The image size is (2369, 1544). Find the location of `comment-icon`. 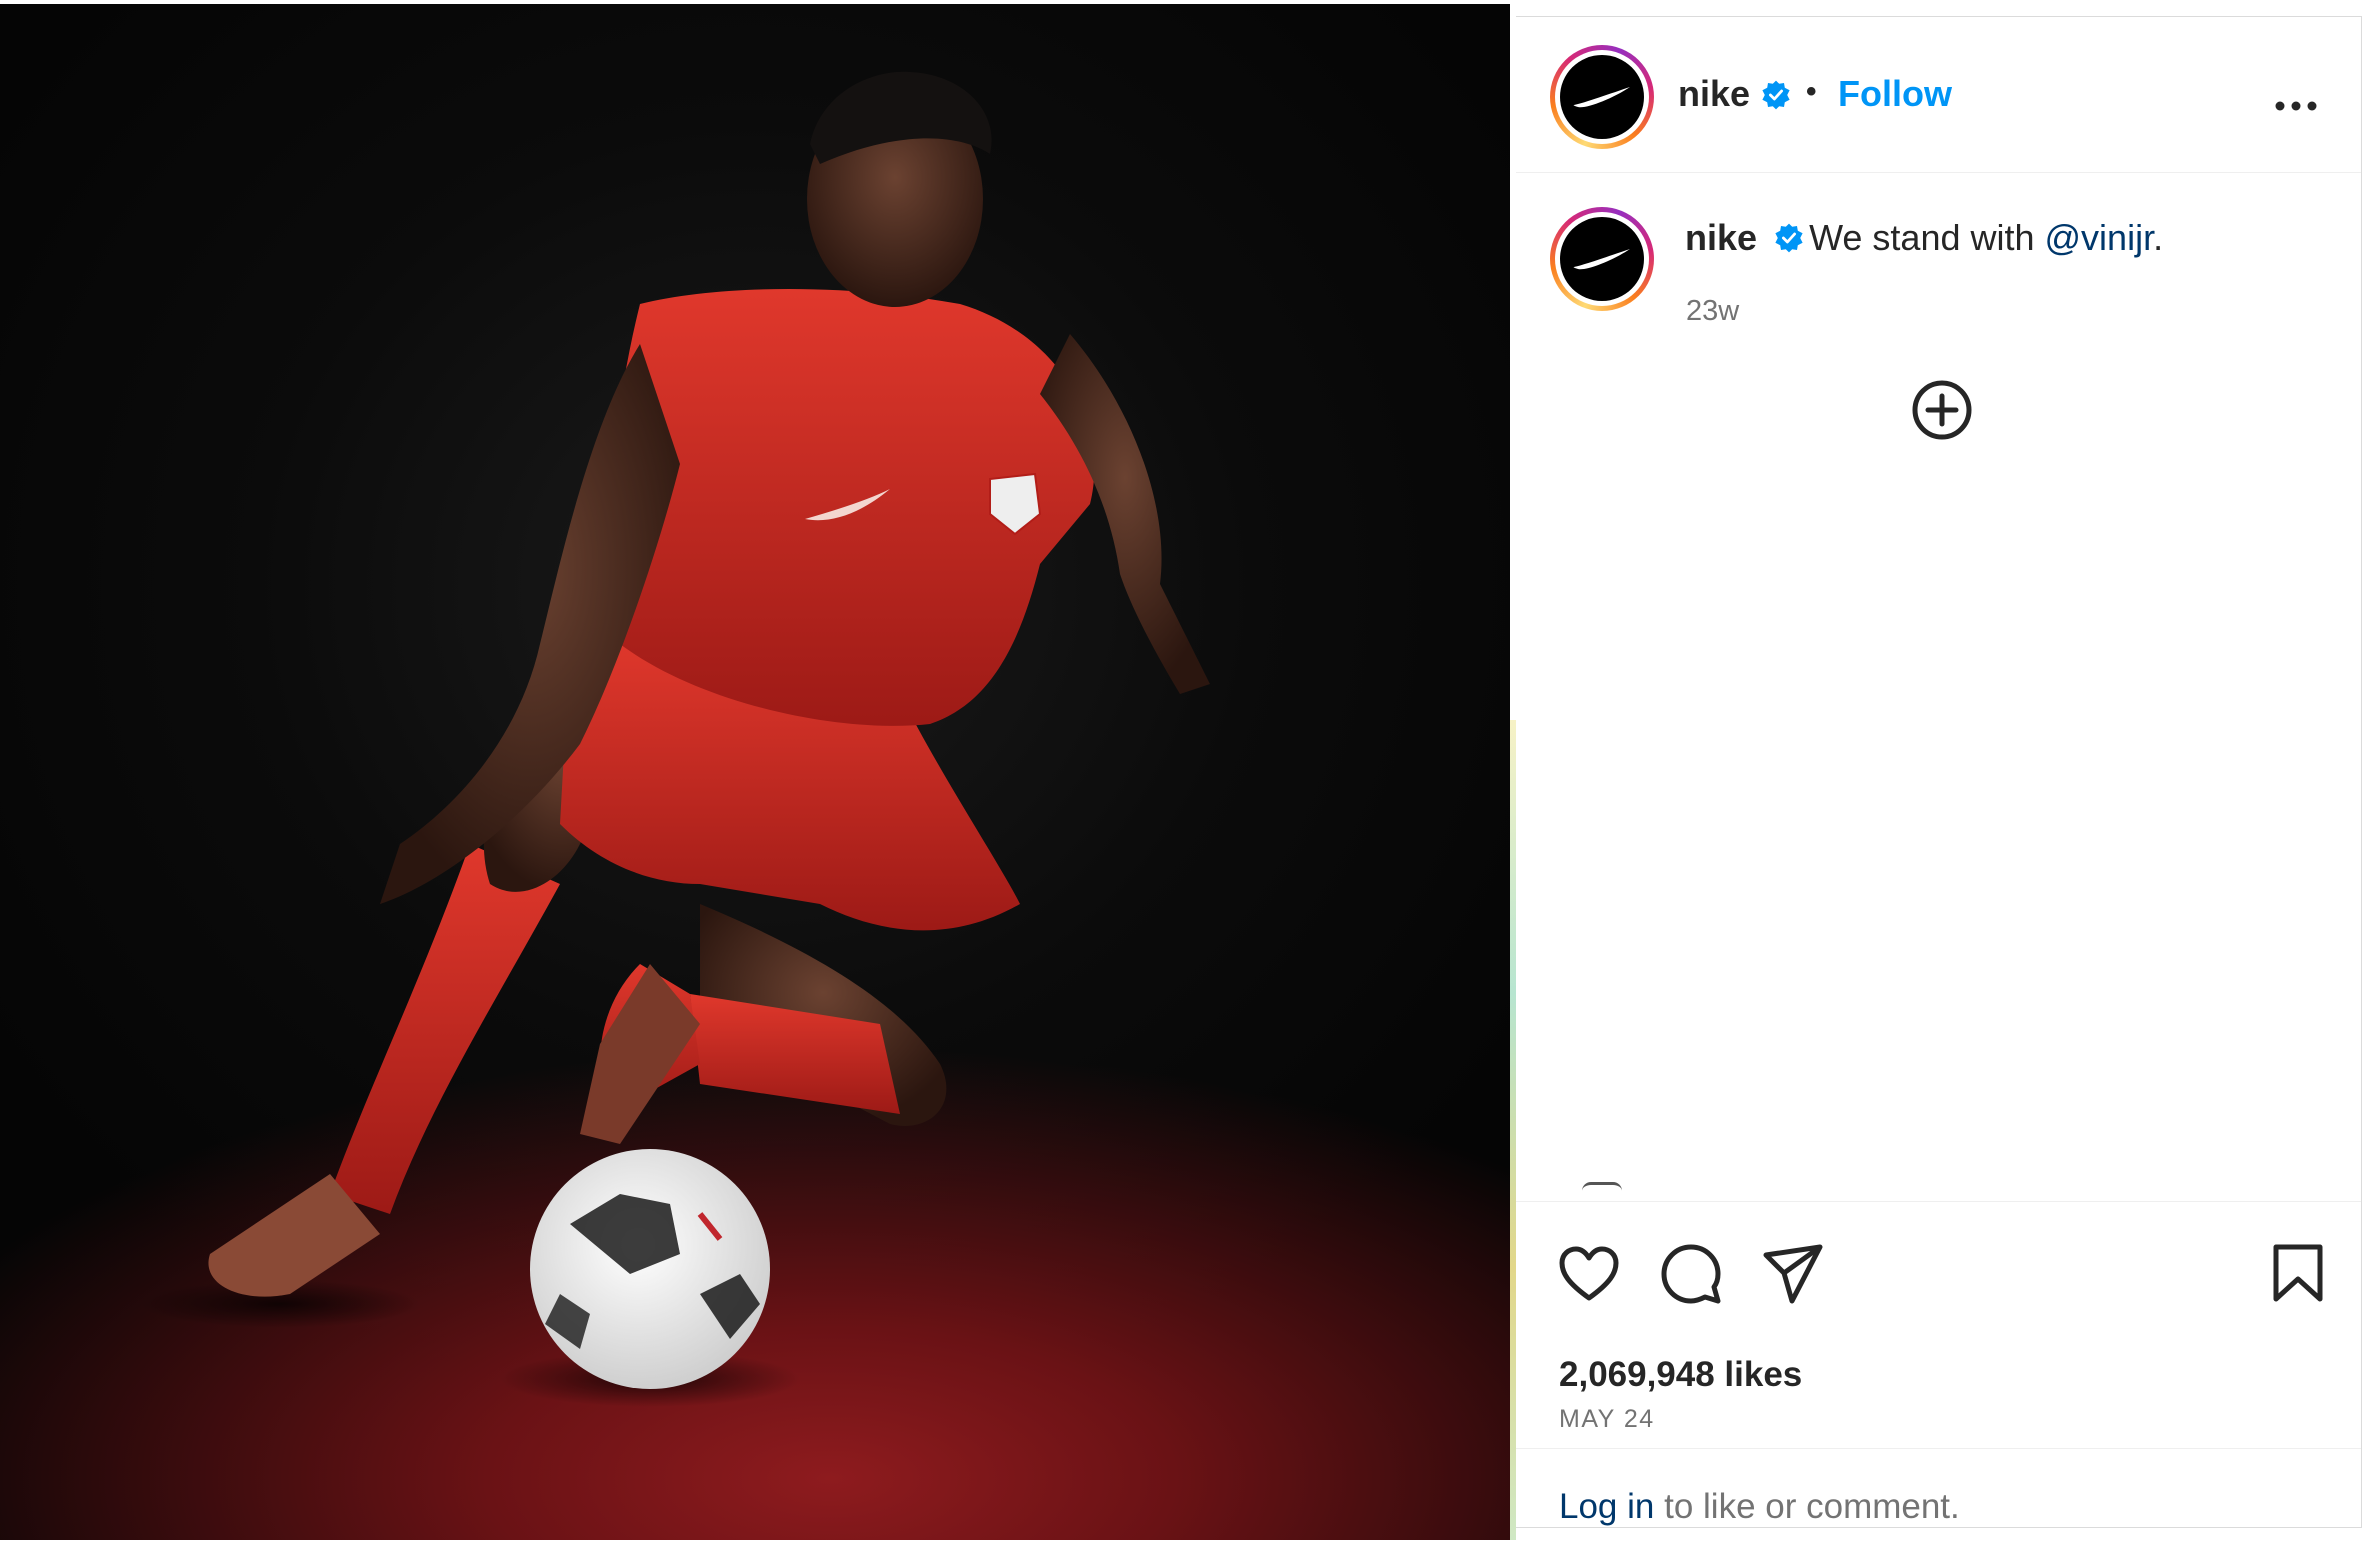

comment-icon is located at coordinates (1691, 1274).